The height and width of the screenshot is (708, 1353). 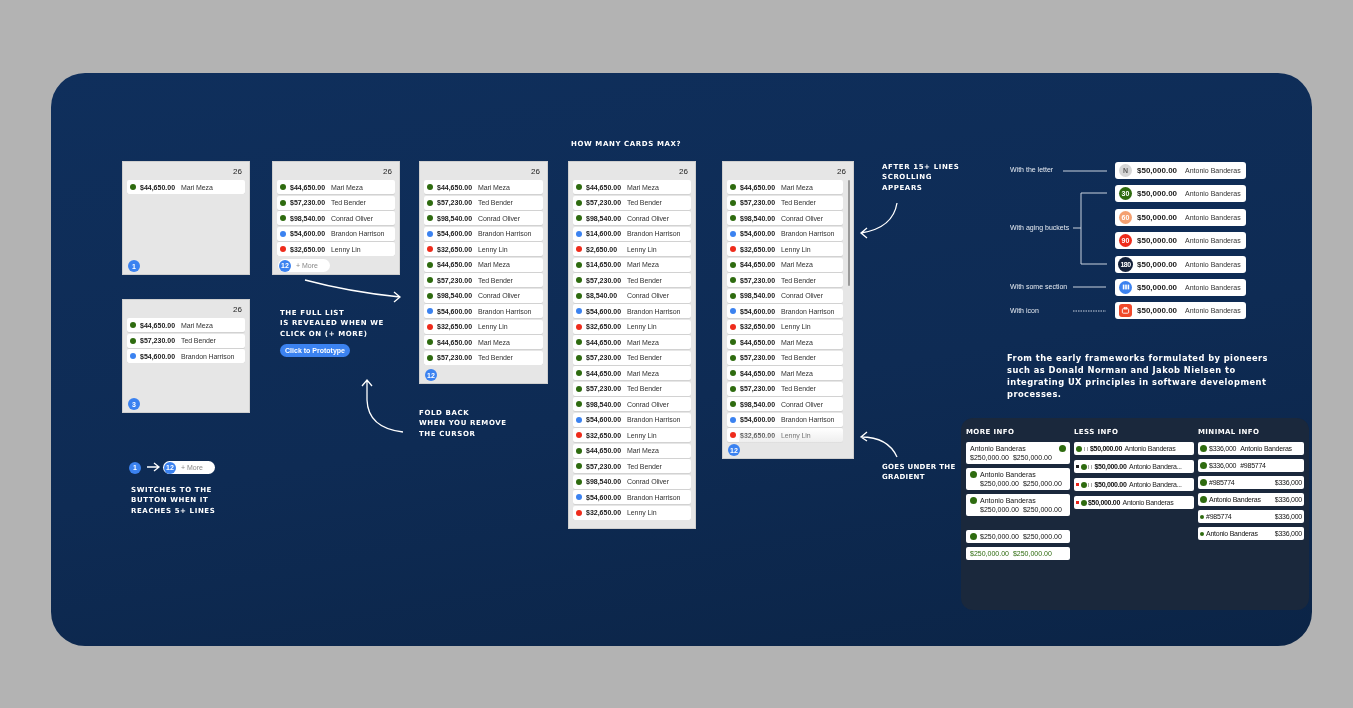 I want to click on arrow-icon, so click(x=153, y=467).